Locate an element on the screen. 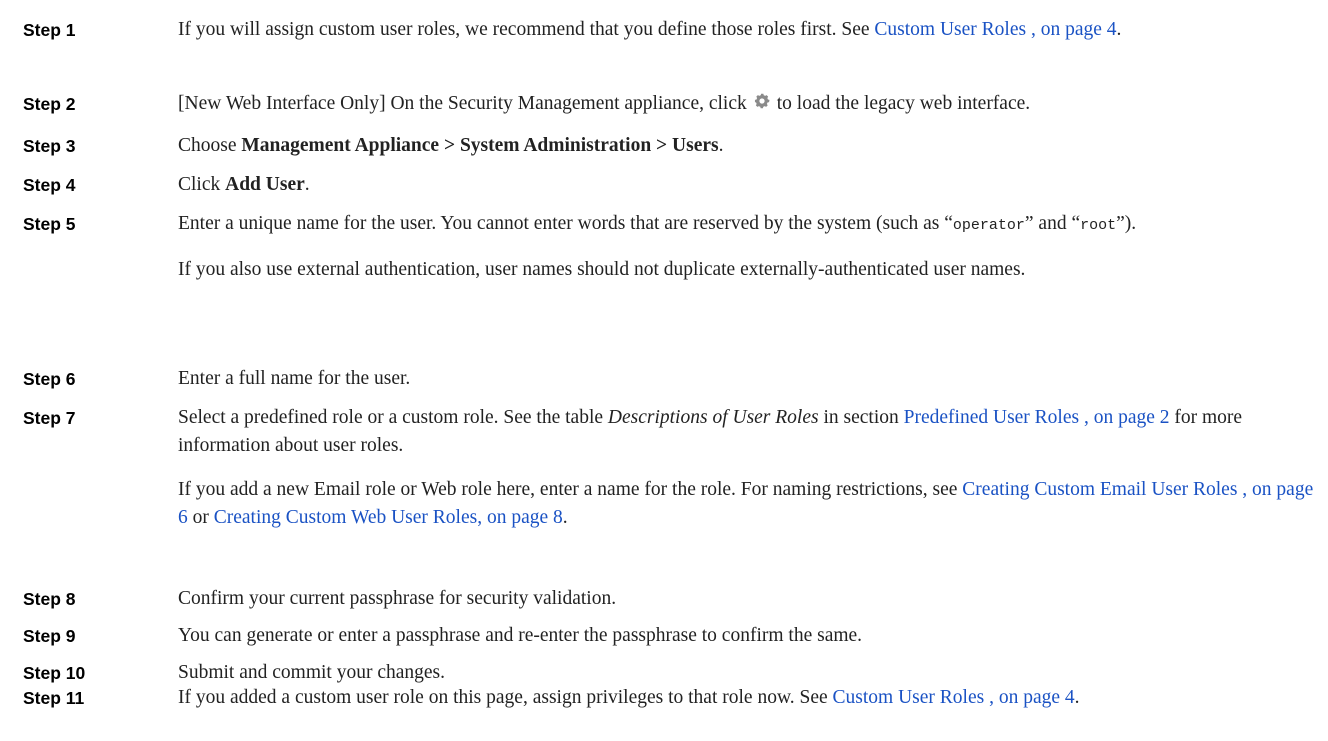 This screenshot has height=741, width=1328. table-name: Descriptions of User Roles is located at coordinates (713, 417).